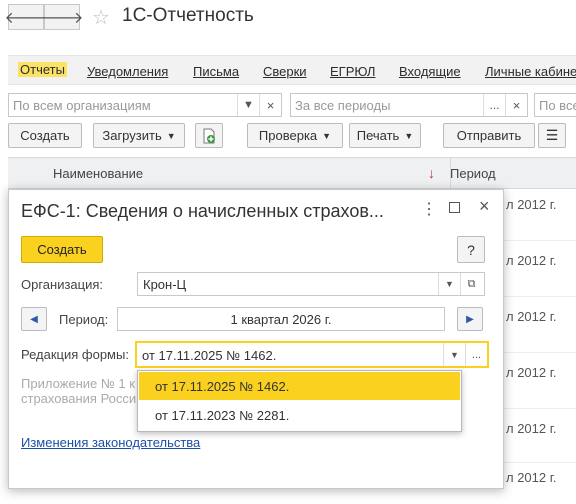 This screenshot has height=504, width=576. Describe the element at coordinates (285, 71) in the screenshot. I see `section-reconciliations: Сверки` at that location.